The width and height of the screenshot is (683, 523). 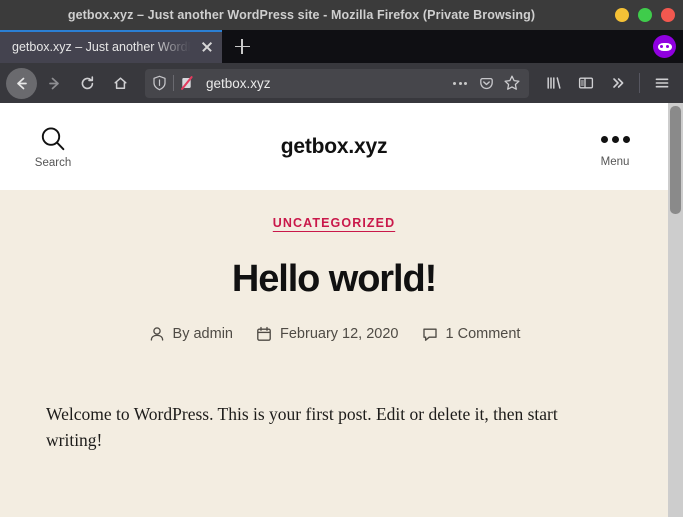 I want to click on menu-label: Menu, so click(x=615, y=162).